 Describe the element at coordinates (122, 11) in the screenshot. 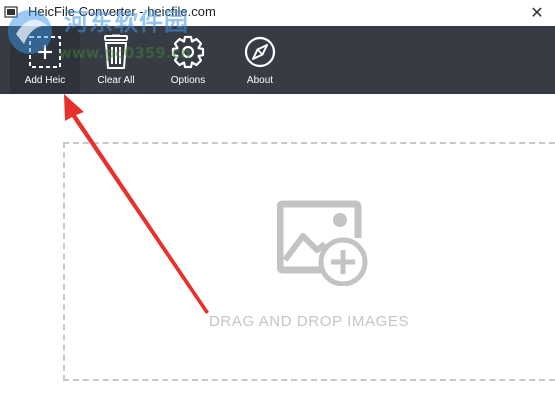

I see `window-title: HeicFile Converter - heicfile.com` at that location.